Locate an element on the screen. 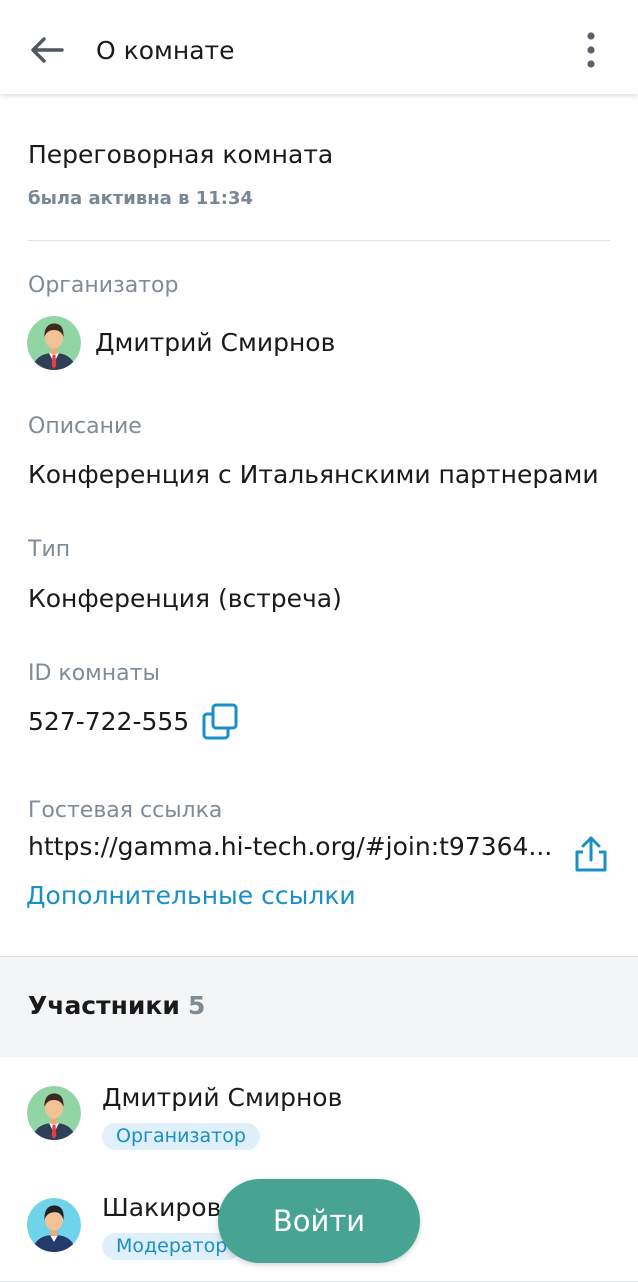 This screenshot has height=1282, width=638. organizer-avatar is located at coordinates (54, 343).